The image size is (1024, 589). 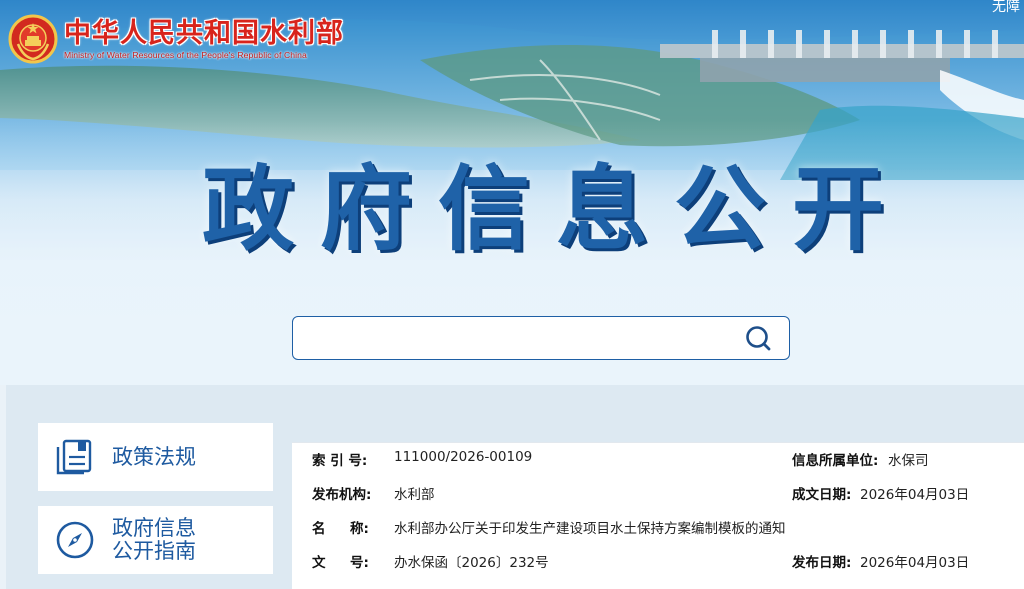 I want to click on publisher-value: 水利部, so click(x=414, y=495).